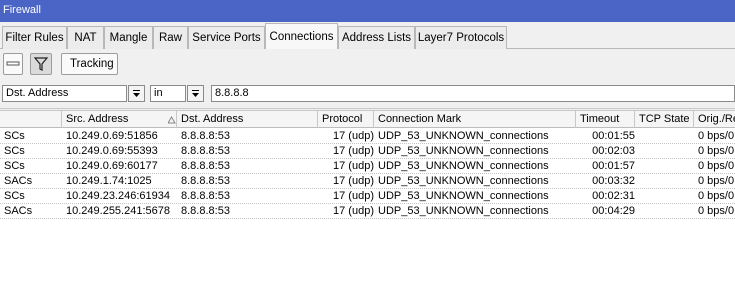 The width and height of the screenshot is (735, 288). Describe the element at coordinates (475, 119) in the screenshot. I see `header-connection-mark: Connection Mark` at that location.